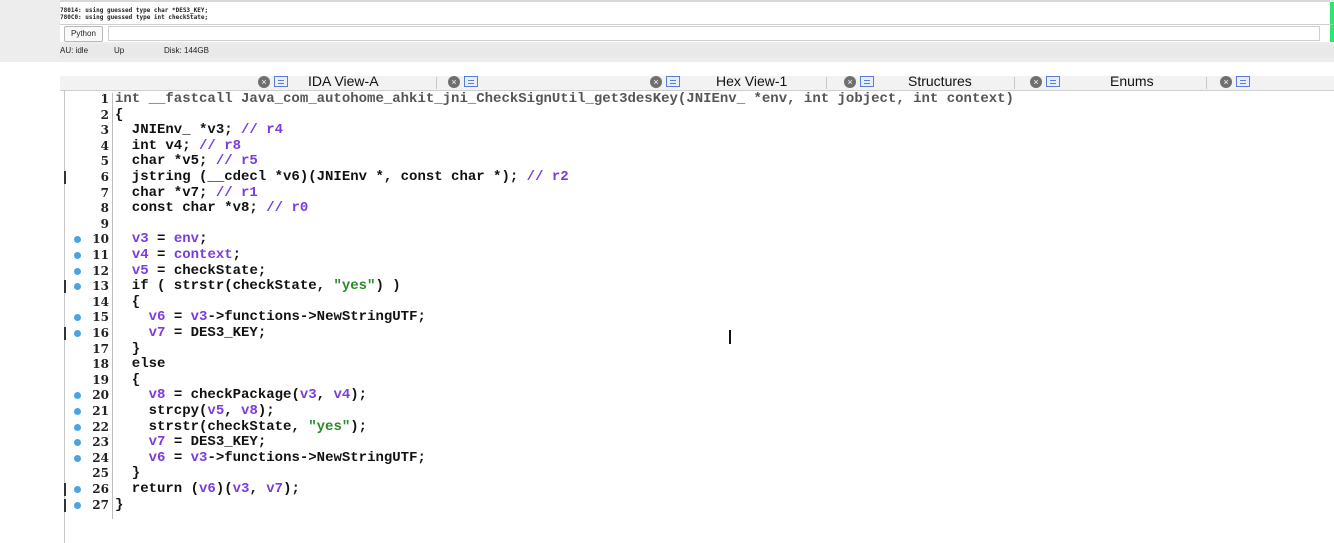  What do you see at coordinates (128, 348) in the screenshot?
I see `code-token: }` at bounding box center [128, 348].